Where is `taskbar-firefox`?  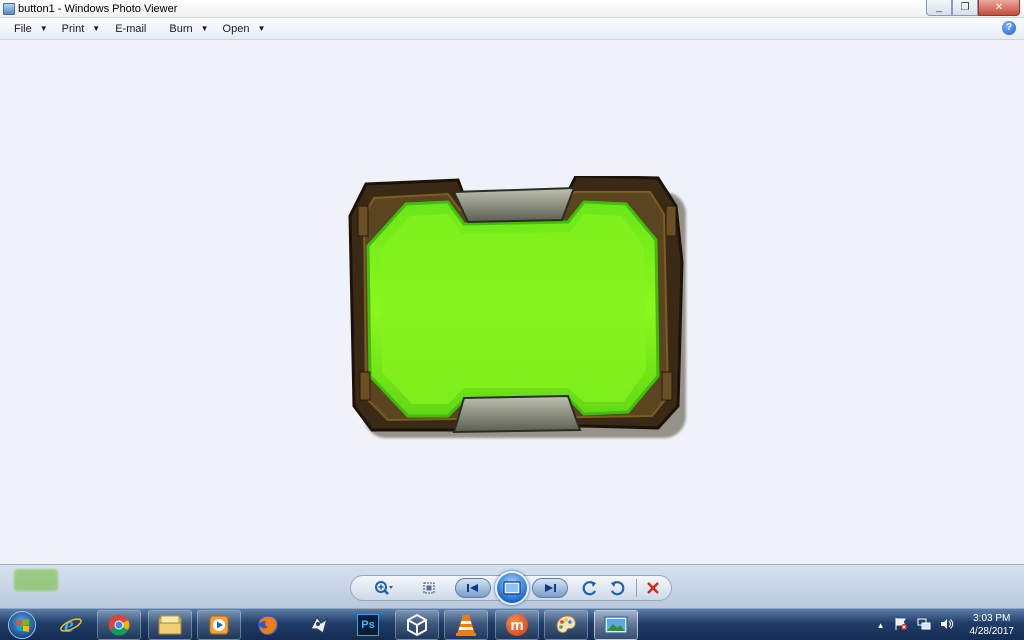 taskbar-firefox is located at coordinates (268, 625).